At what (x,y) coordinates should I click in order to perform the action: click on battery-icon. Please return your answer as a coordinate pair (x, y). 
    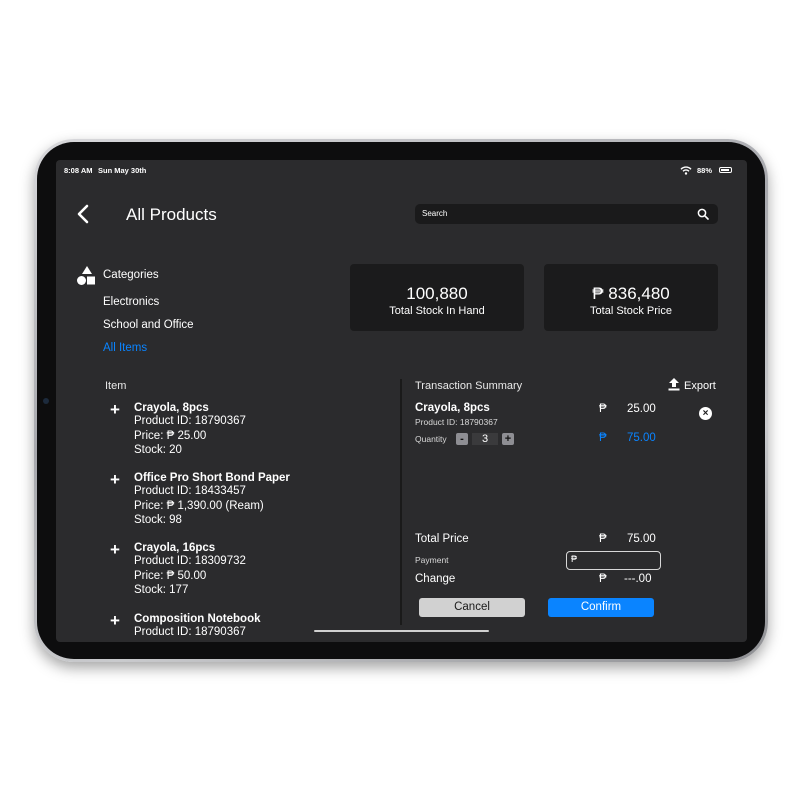
    Looking at the image, I should click on (725, 170).